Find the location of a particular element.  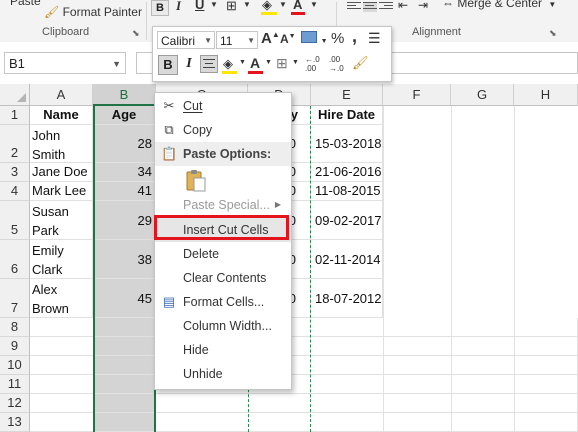

cell-a3: Jane Doe is located at coordinates (61, 172).